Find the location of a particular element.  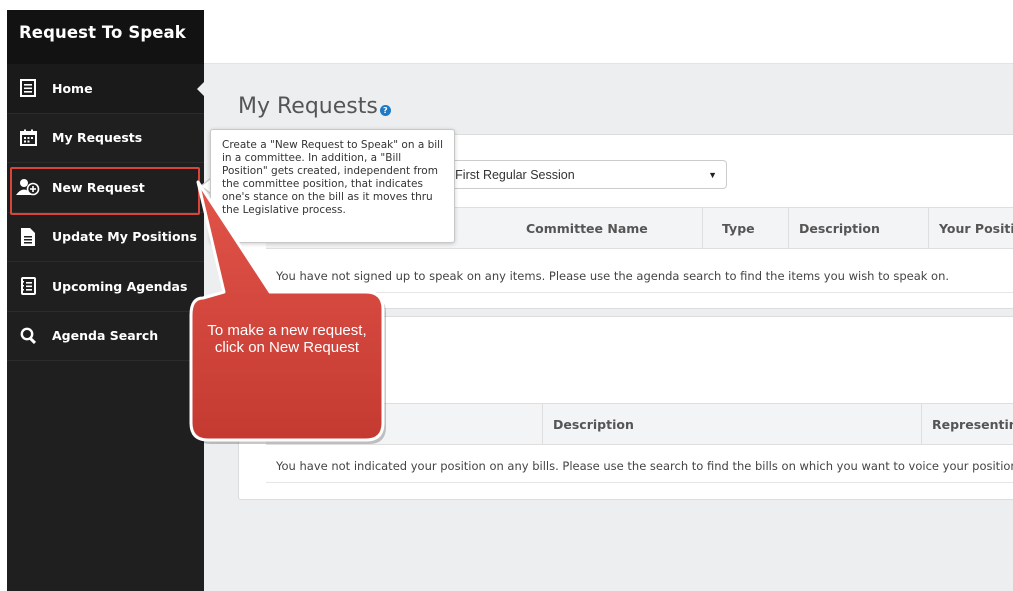

sidebar-item-my-requests: My Requests is located at coordinates (105, 138).